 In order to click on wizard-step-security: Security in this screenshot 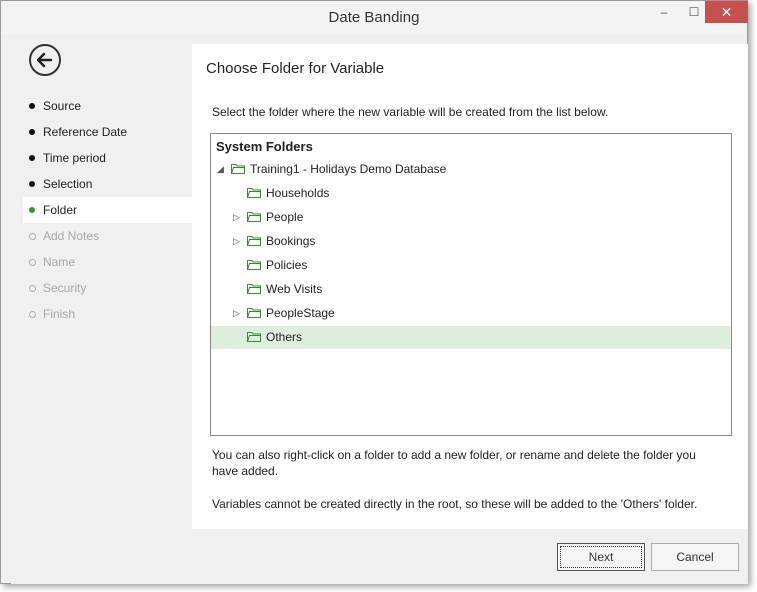, I will do `click(107, 288)`.